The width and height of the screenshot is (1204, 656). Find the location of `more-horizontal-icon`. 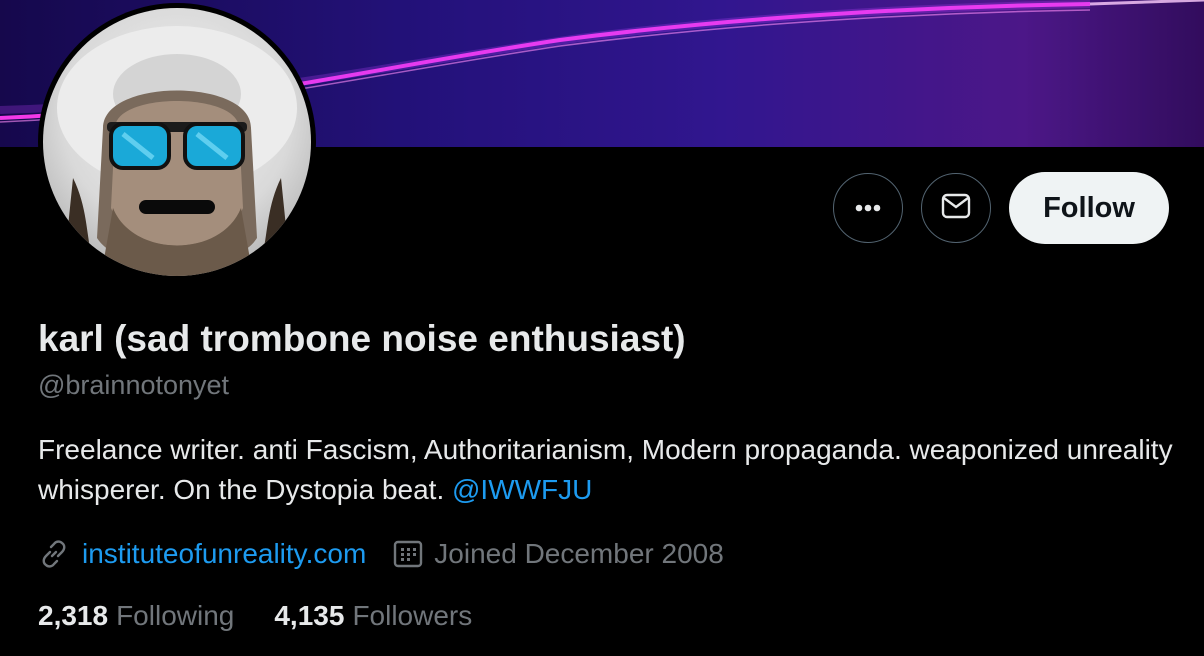

more-horizontal-icon is located at coordinates (868, 208).